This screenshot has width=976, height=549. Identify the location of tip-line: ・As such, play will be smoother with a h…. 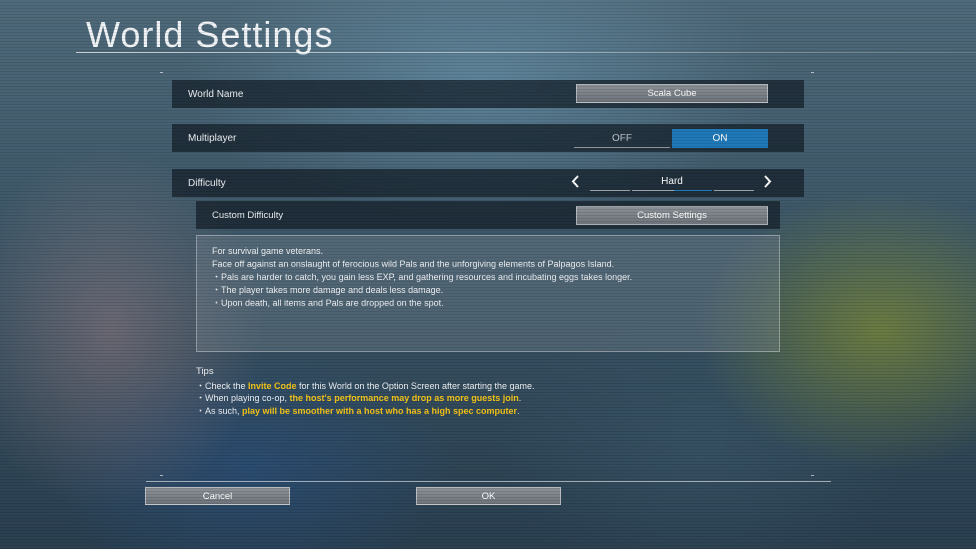
(496, 411).